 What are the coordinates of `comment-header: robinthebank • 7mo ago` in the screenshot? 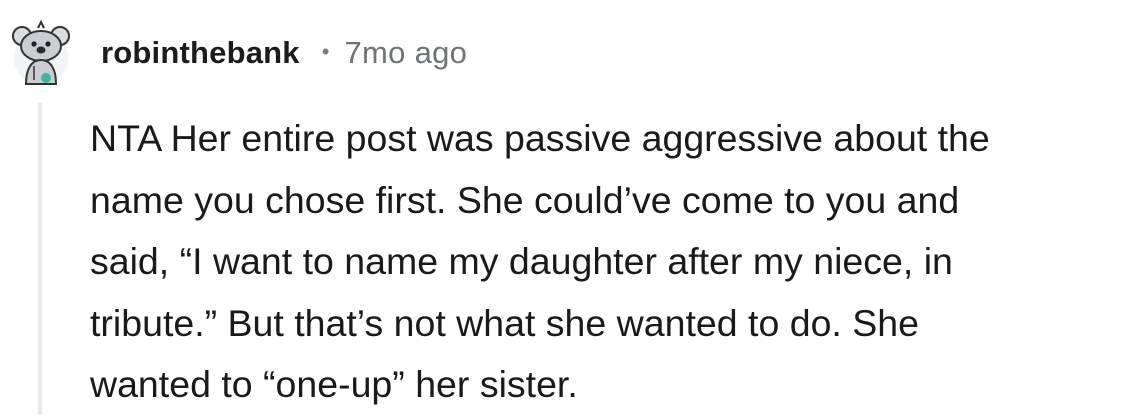 It's located at (284, 53).